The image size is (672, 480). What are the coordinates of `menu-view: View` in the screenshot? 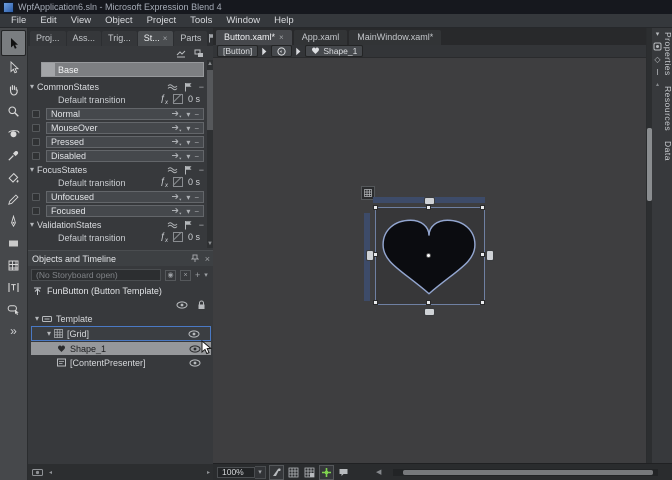 It's located at (81, 20).